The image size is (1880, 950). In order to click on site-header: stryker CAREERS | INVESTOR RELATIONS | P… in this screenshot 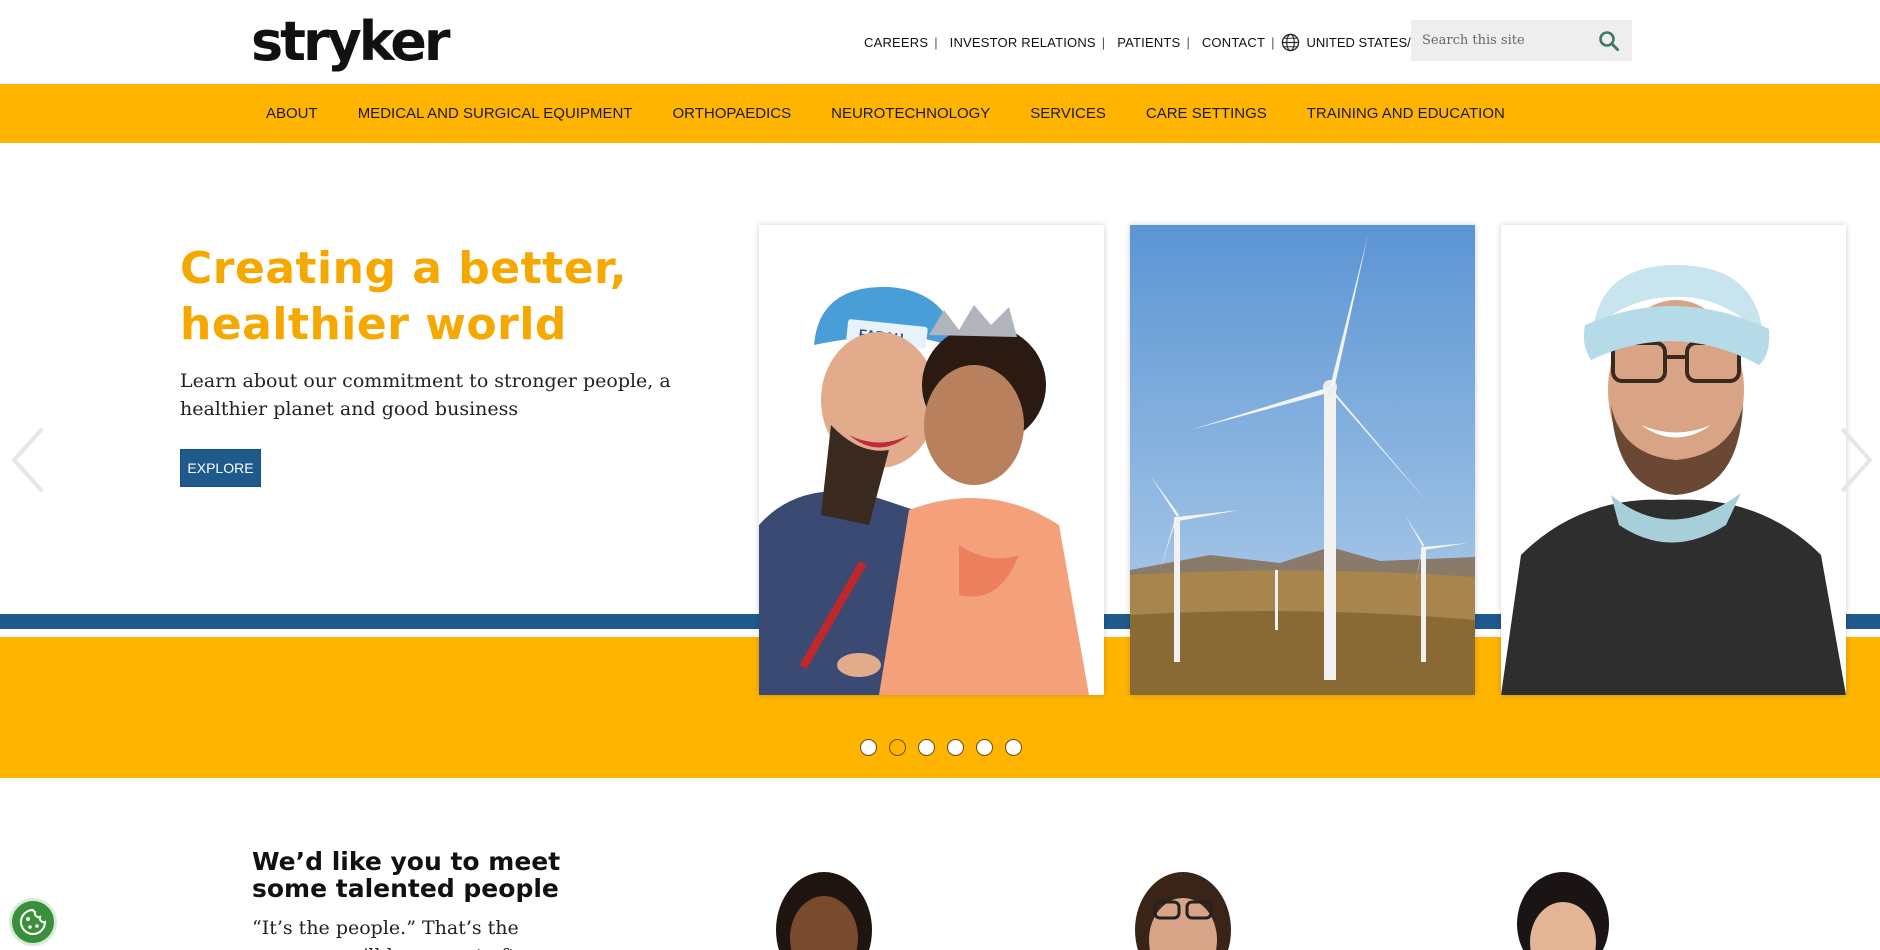, I will do `click(940, 42)`.